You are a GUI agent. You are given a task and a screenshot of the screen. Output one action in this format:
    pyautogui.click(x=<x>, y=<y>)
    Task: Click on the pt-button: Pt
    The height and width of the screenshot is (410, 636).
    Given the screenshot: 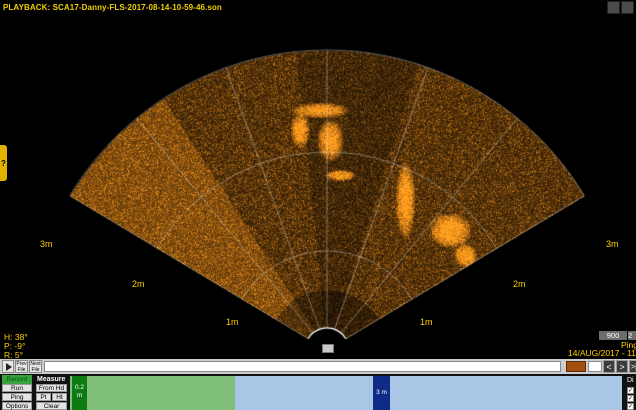 What is the action you would take?
    pyautogui.click(x=43, y=397)
    